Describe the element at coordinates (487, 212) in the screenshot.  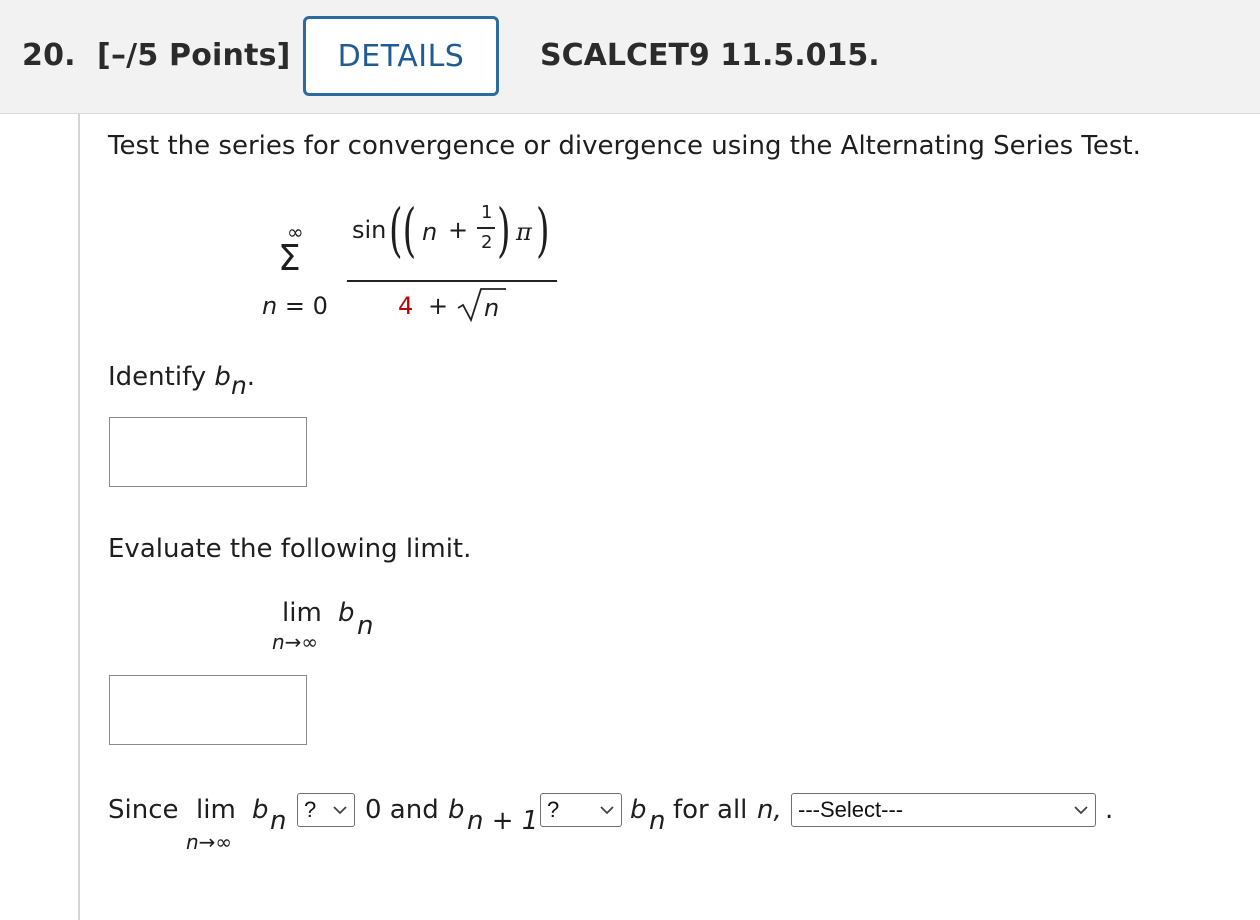
I see `frac-top: 1` at that location.